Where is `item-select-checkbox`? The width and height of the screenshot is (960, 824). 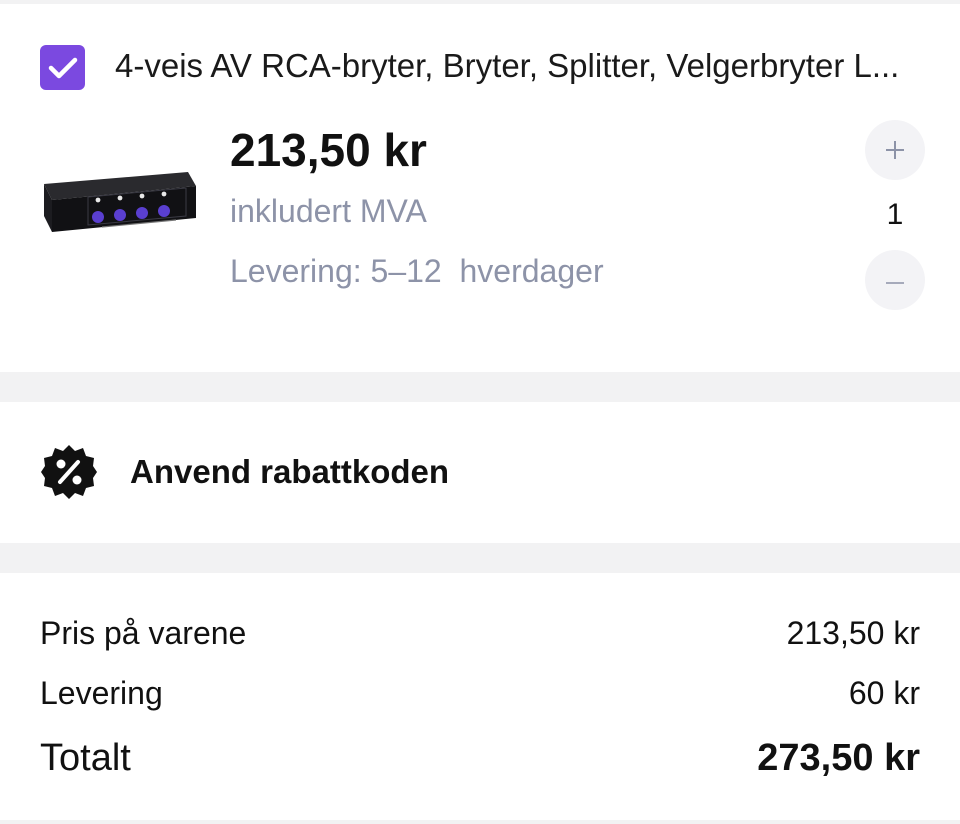
item-select-checkbox is located at coordinates (62, 67).